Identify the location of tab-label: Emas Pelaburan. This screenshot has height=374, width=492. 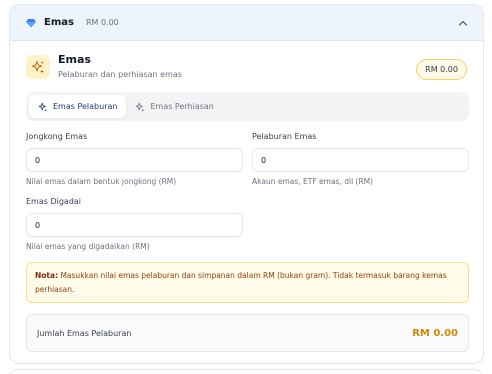
(85, 106).